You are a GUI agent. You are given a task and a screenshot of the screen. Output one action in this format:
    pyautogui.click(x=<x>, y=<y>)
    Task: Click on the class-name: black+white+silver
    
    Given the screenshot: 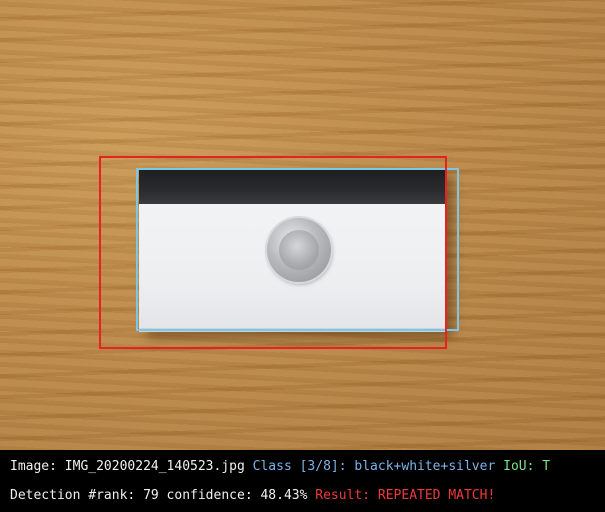 What is the action you would take?
    pyautogui.click(x=425, y=466)
    